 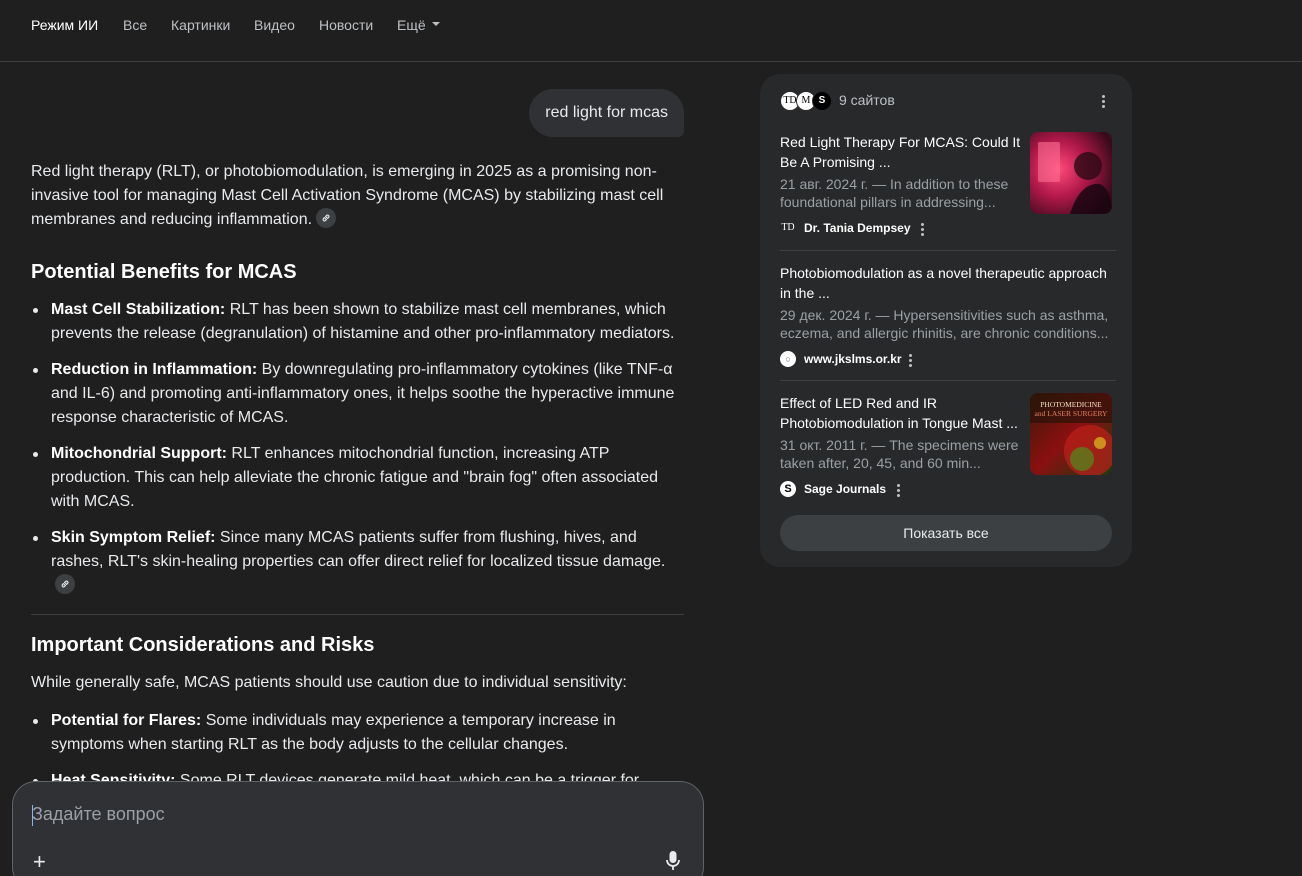 I want to click on source-card-site: TD Dr. Tania Dempsey, so click(x=880, y=228).